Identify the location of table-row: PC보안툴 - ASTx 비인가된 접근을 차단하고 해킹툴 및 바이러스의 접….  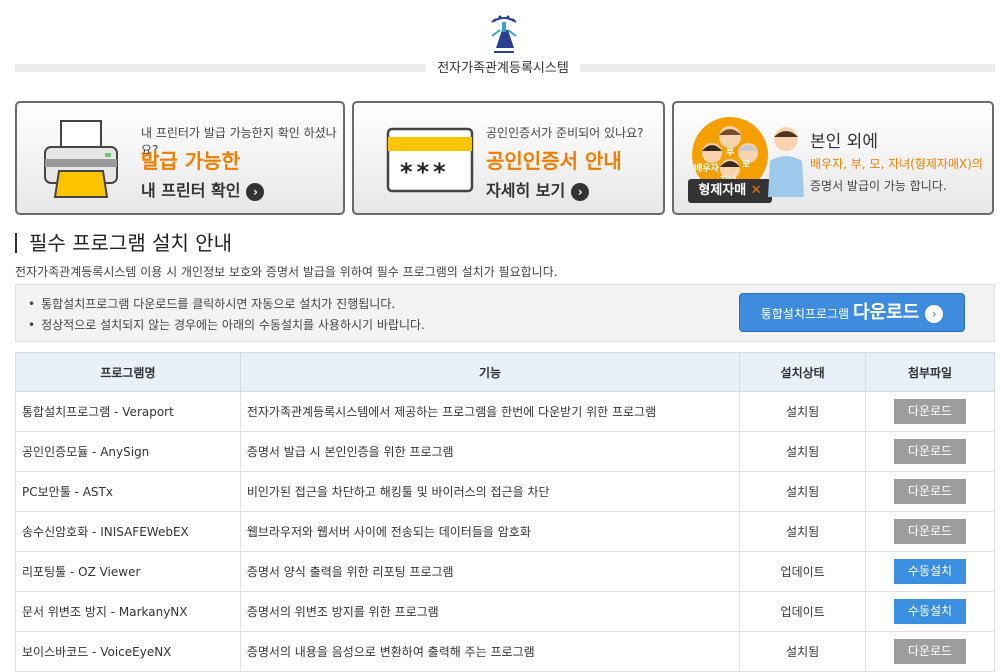
(505, 491).